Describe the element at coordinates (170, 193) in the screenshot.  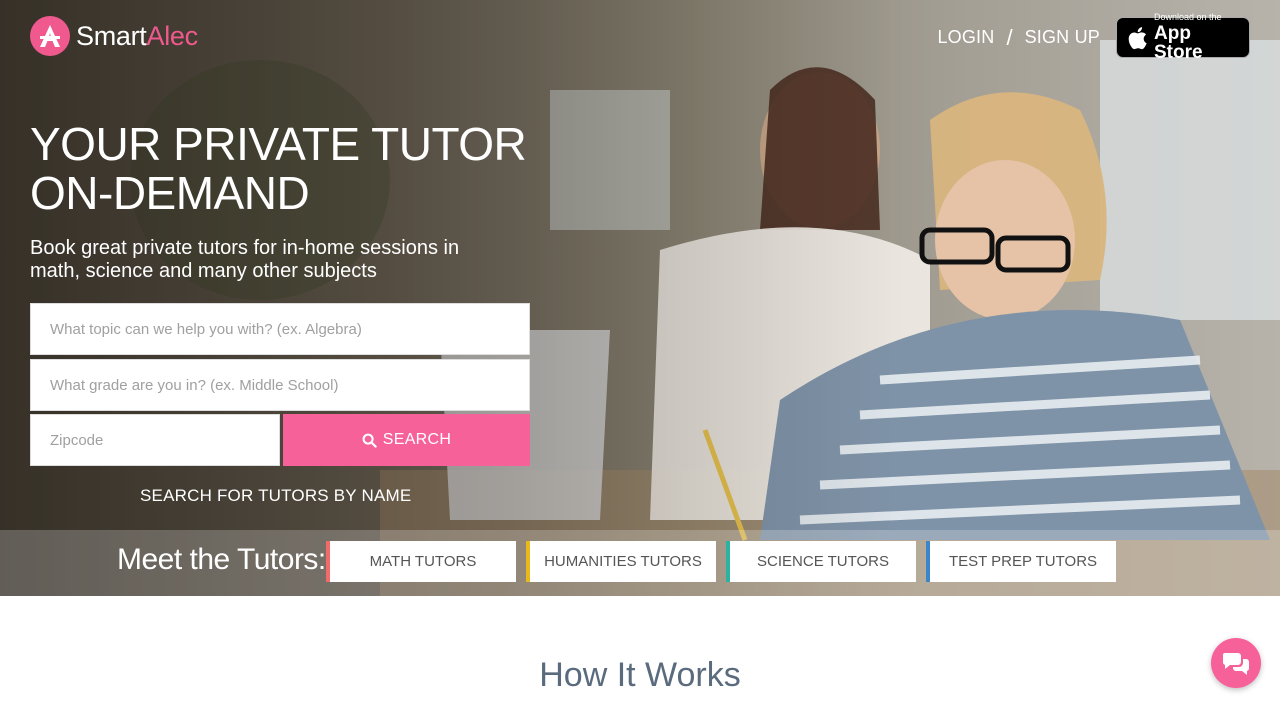
I see `headline-line-2: ON-DEMAND` at that location.